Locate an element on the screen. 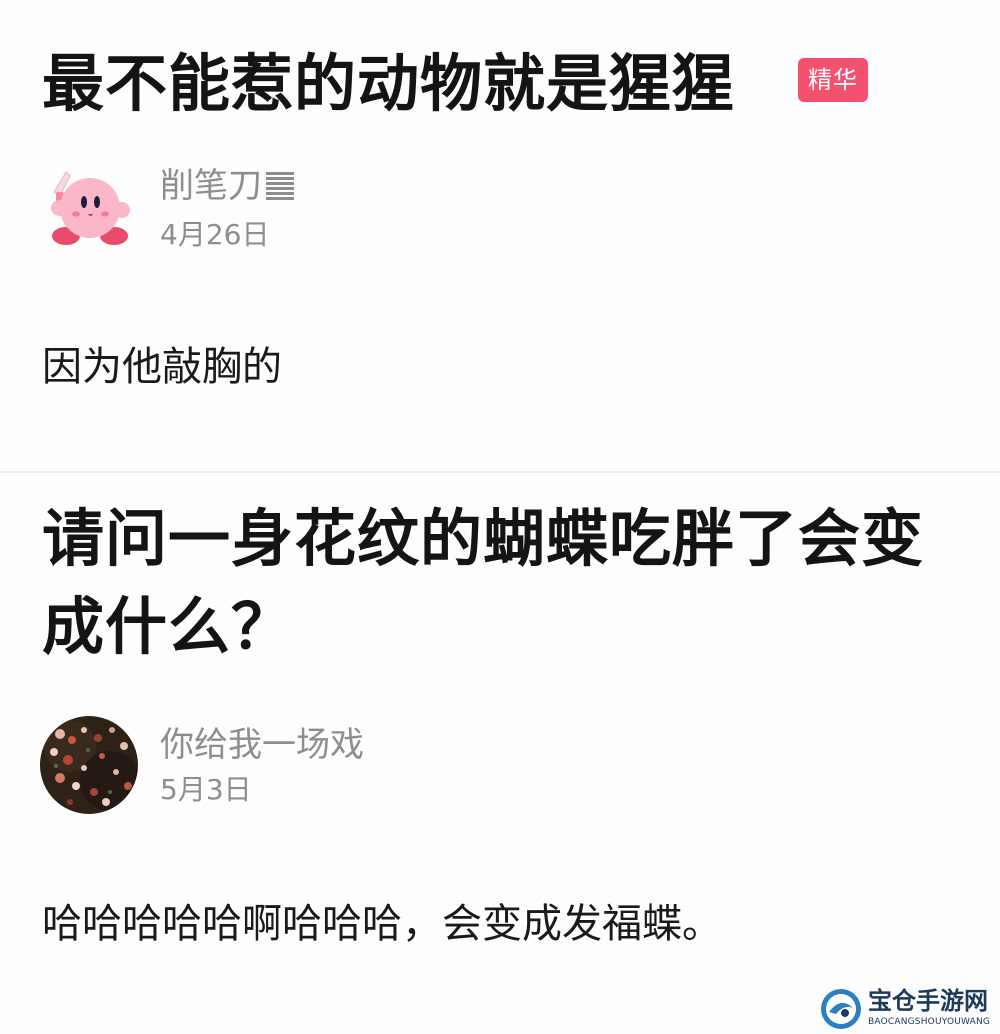 Image resolution: width=1000 pixels, height=1034 pixels. featured-badge: 精华 is located at coordinates (833, 80).